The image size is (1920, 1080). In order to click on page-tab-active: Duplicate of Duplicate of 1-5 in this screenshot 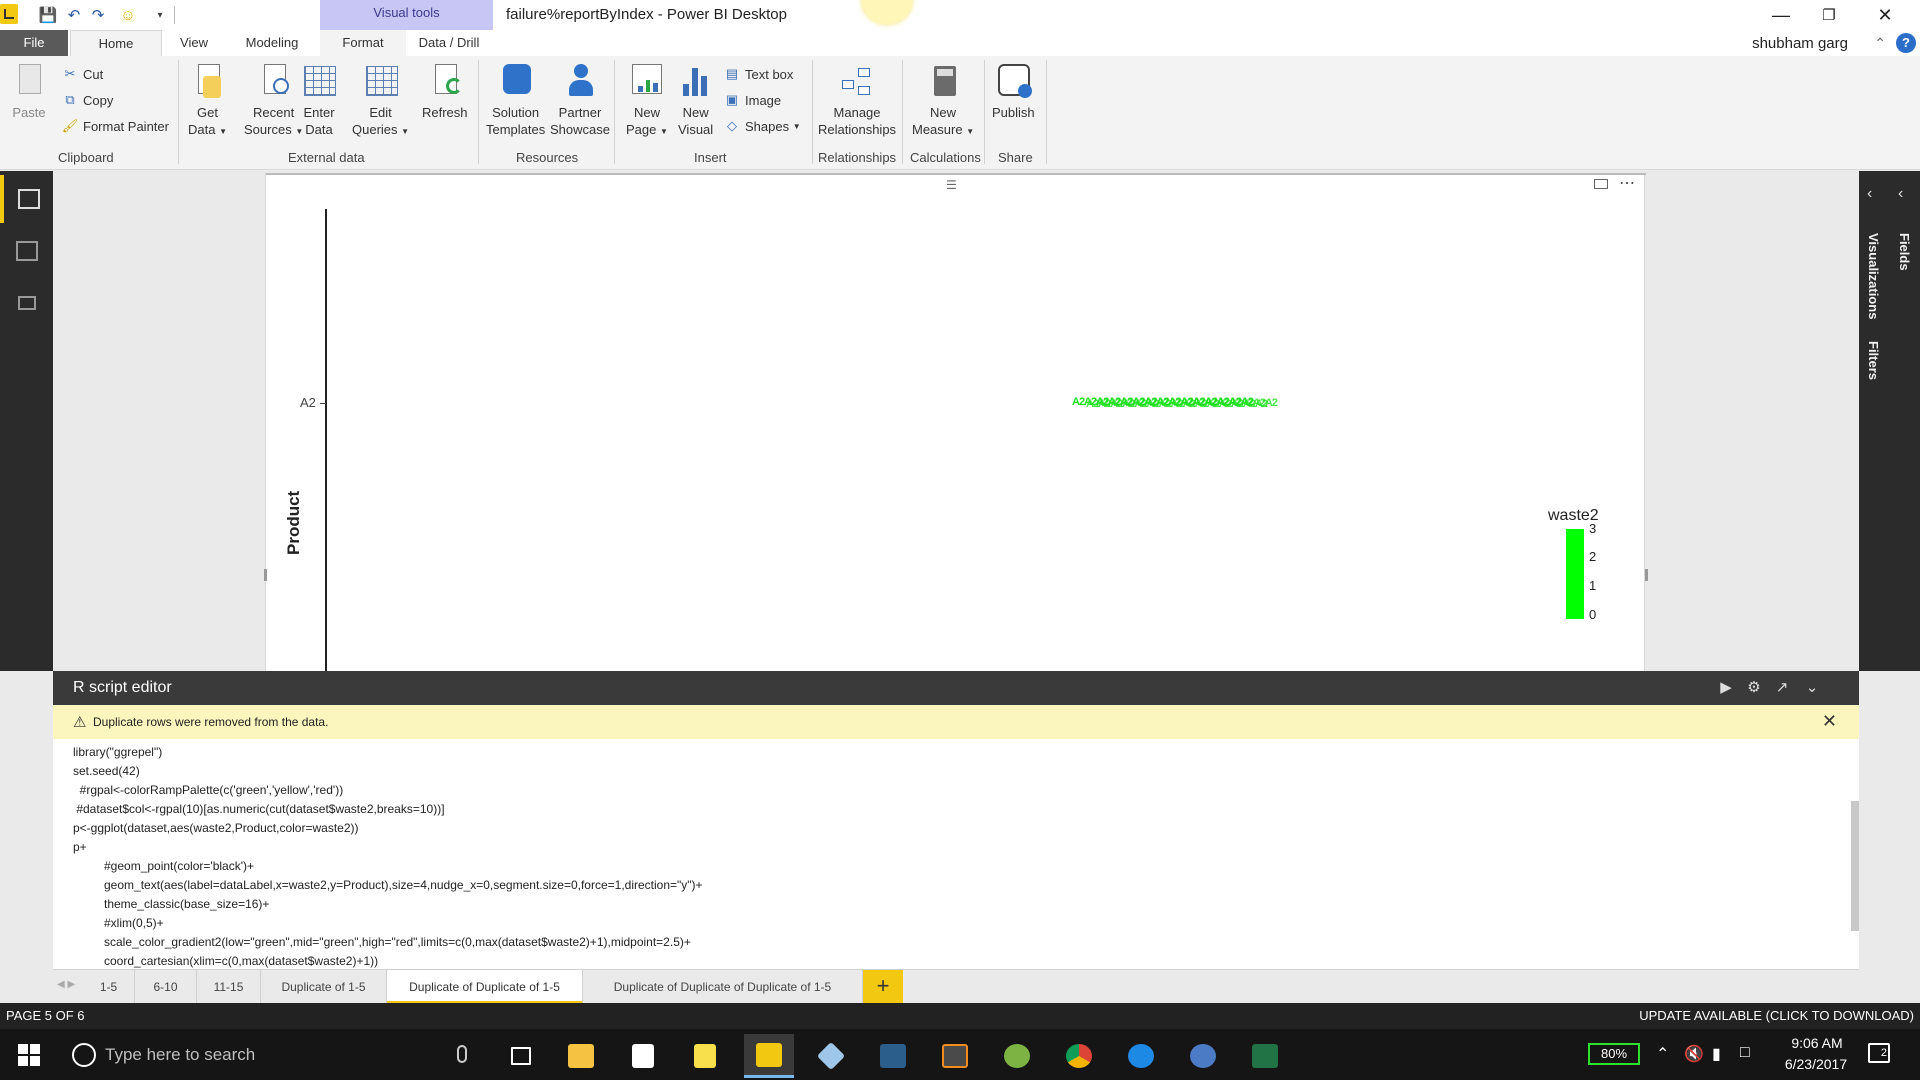, I will do `click(485, 987)`.